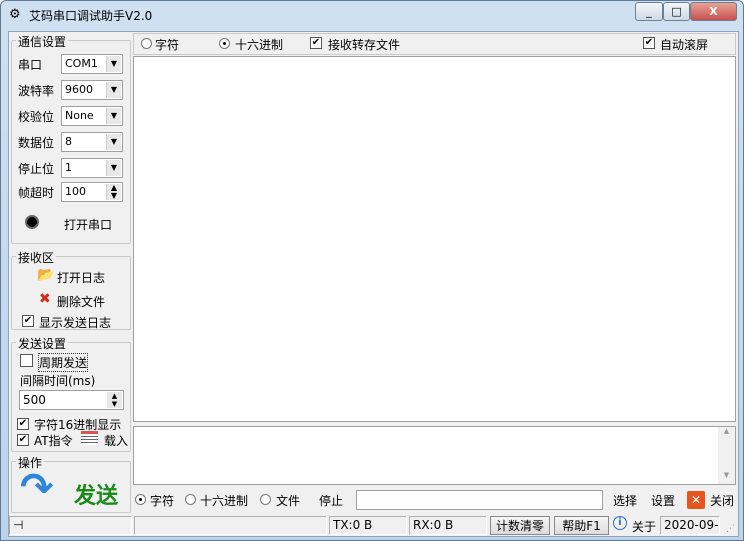 The image size is (744, 541). I want to click on comm-combo: 1 ▼, so click(92, 168).